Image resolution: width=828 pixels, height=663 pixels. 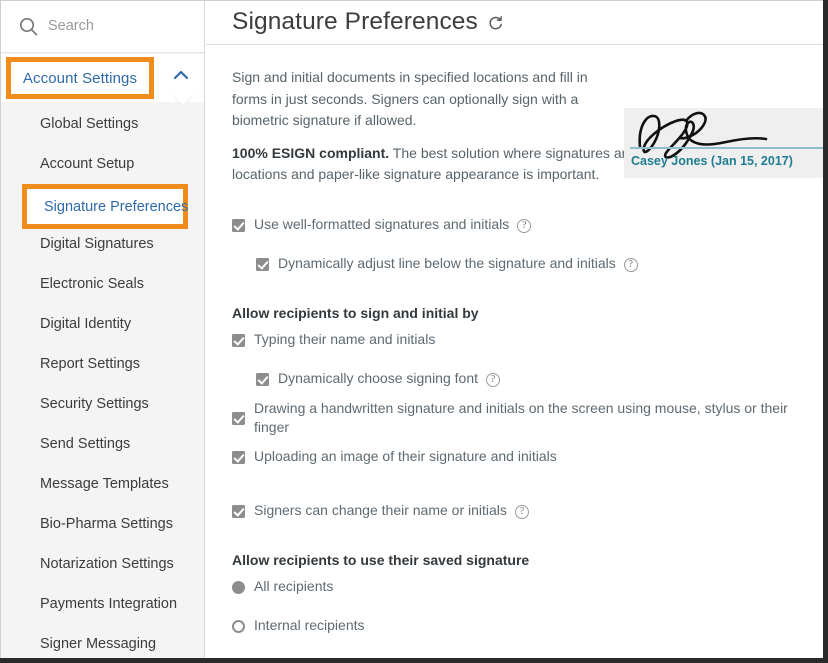 I want to click on option-label: Internal recipients, so click(x=309, y=625).